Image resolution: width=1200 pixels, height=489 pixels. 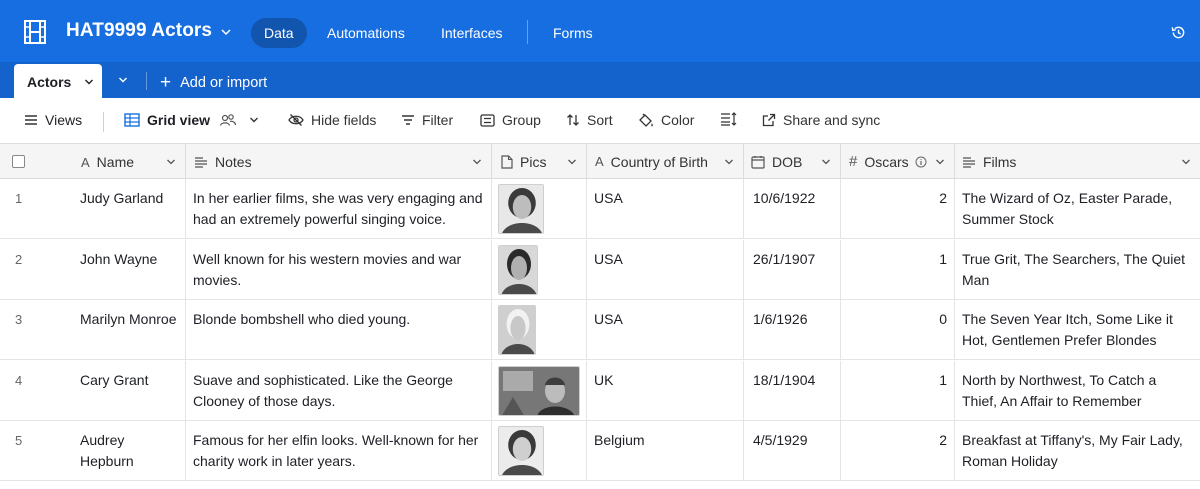 What do you see at coordinates (732, 119) in the screenshot?
I see `row-height-button` at bounding box center [732, 119].